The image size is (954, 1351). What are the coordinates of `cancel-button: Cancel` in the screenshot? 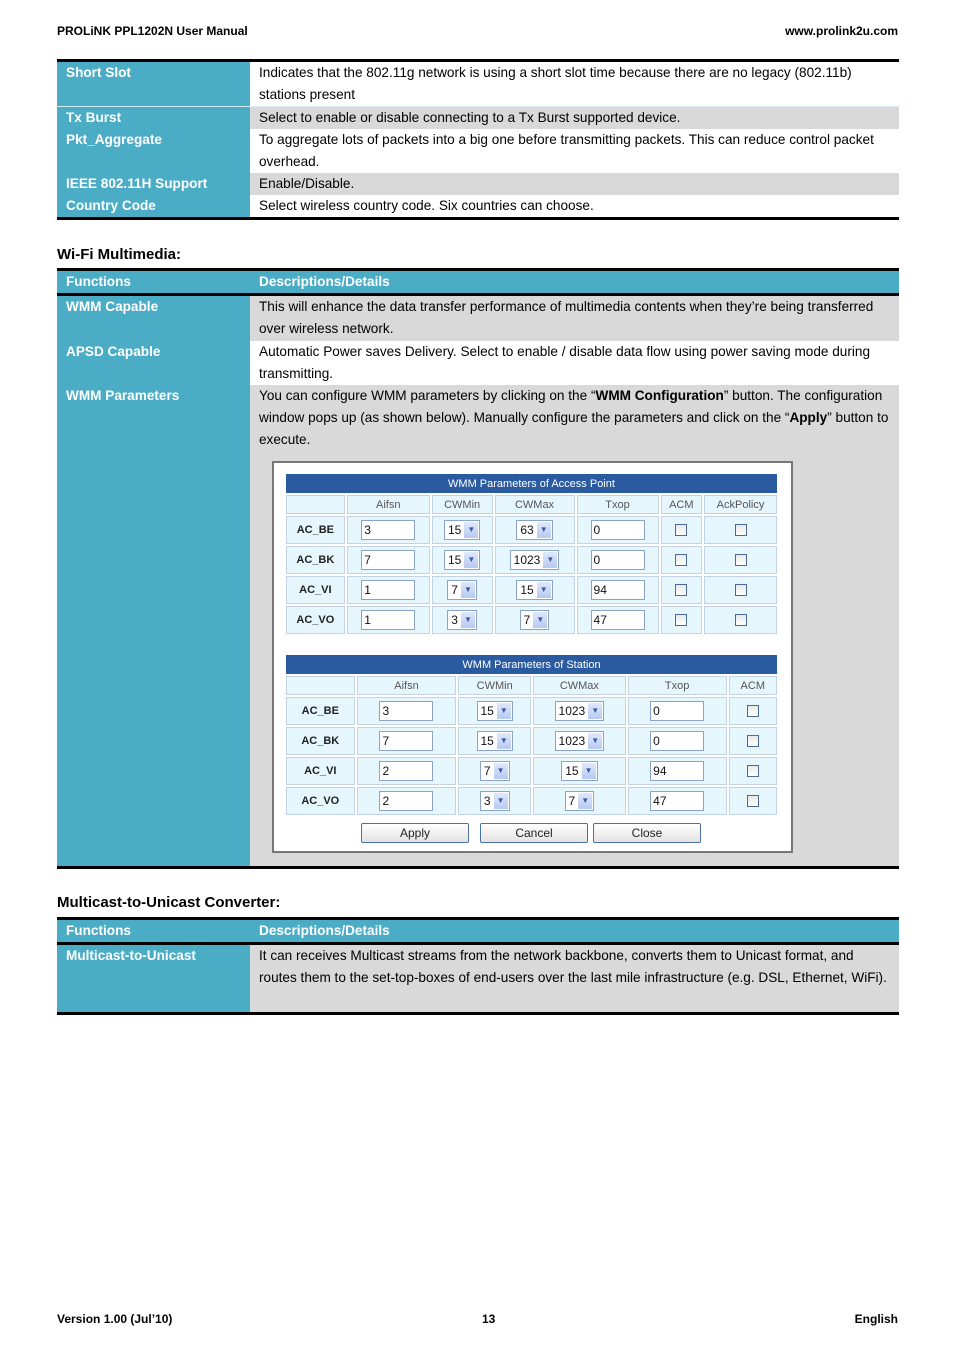 It's located at (534, 833).